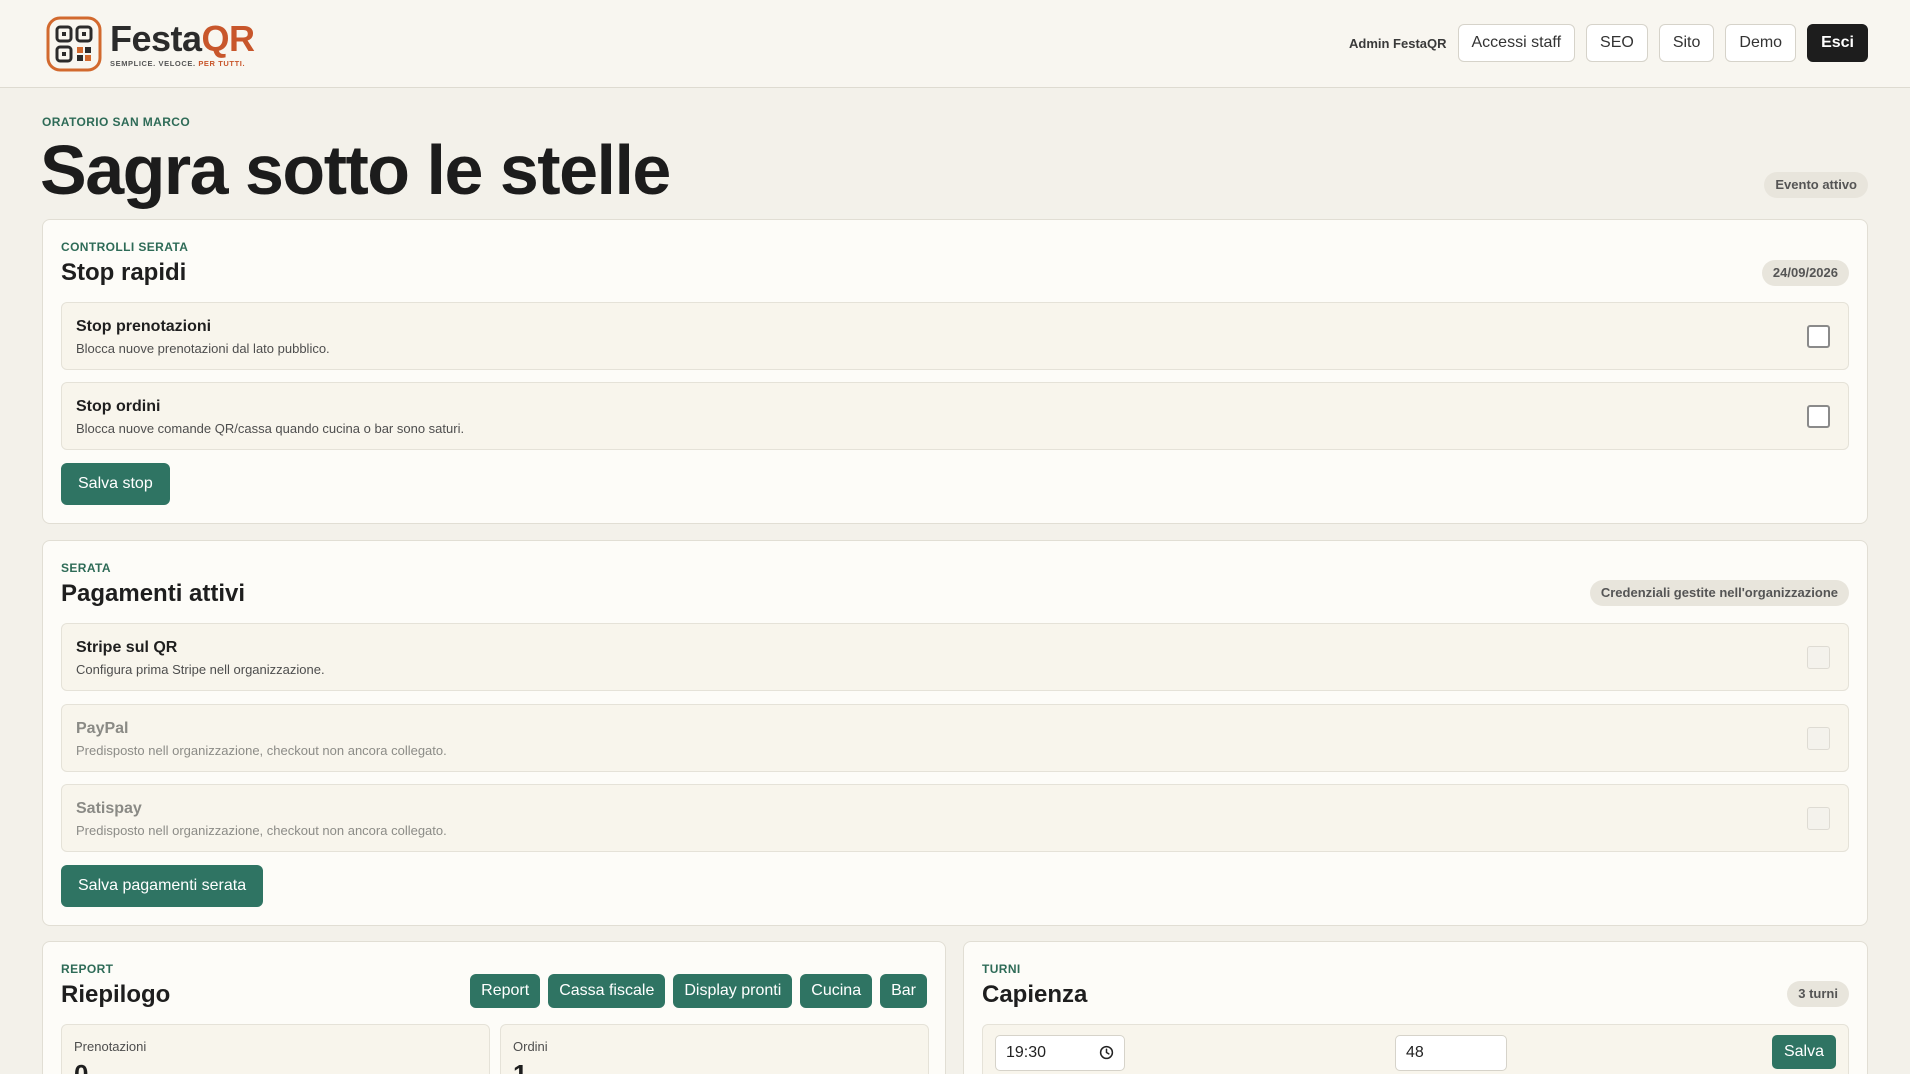  I want to click on shifts-count-badge: 3 turni, so click(1818, 994).